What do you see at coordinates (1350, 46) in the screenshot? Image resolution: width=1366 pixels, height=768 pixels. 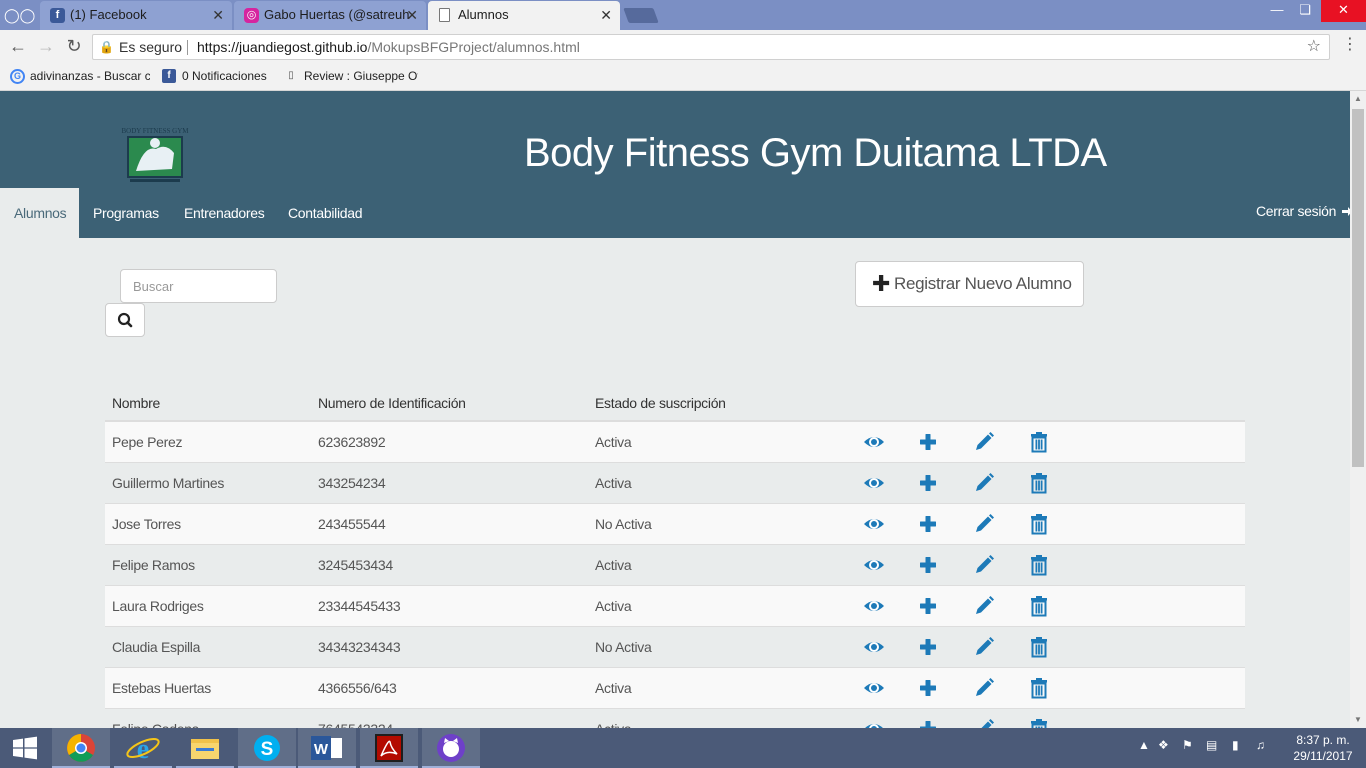 I see `browser-menu-icon: ⋮` at bounding box center [1350, 46].